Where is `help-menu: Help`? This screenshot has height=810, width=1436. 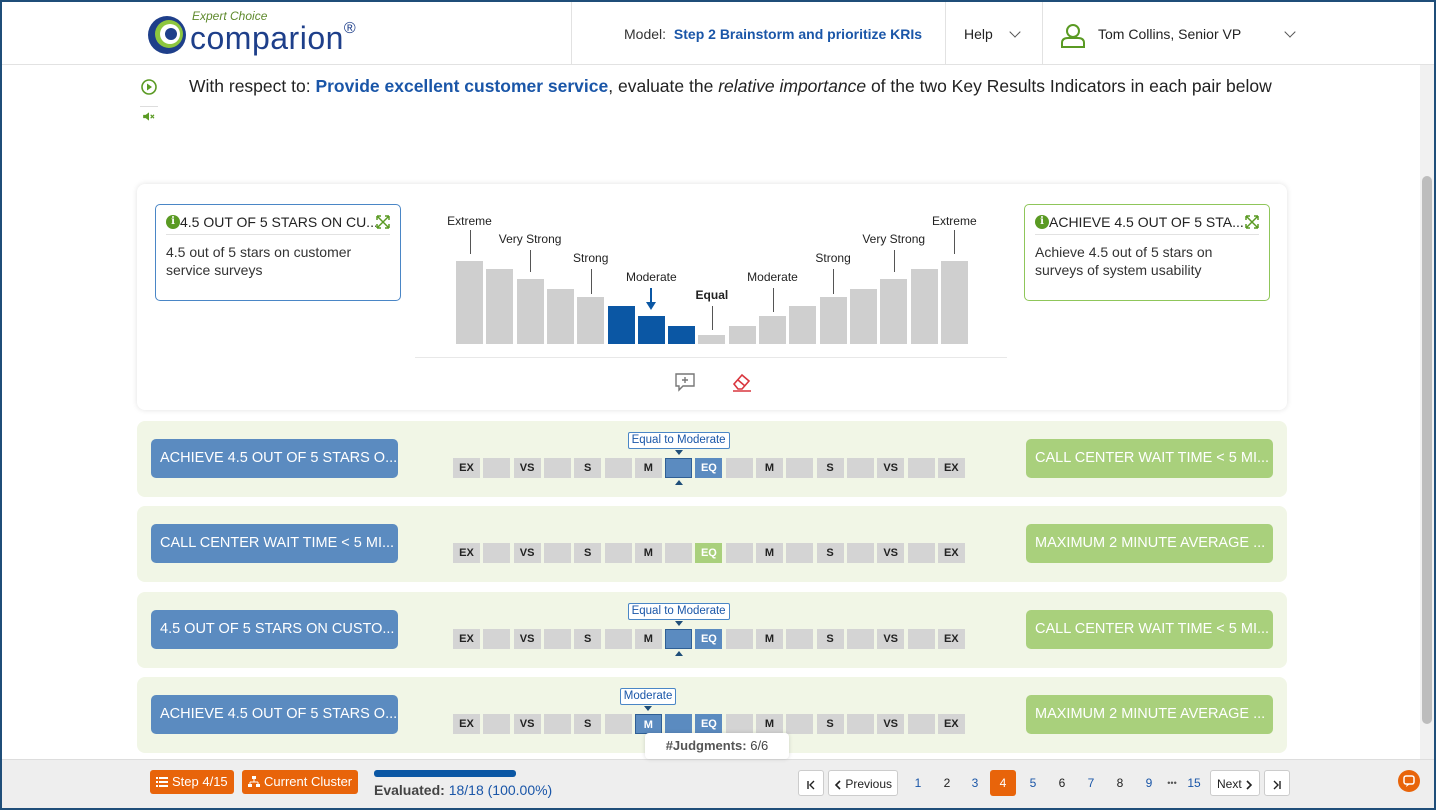
help-menu: Help is located at coordinates (992, 34).